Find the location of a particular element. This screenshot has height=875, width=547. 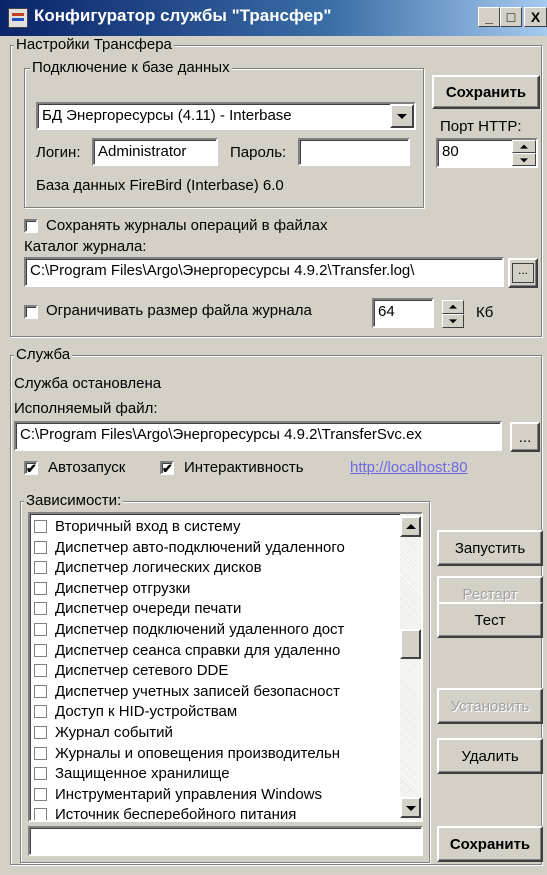

delete-button: Удалить is located at coordinates (490, 756).